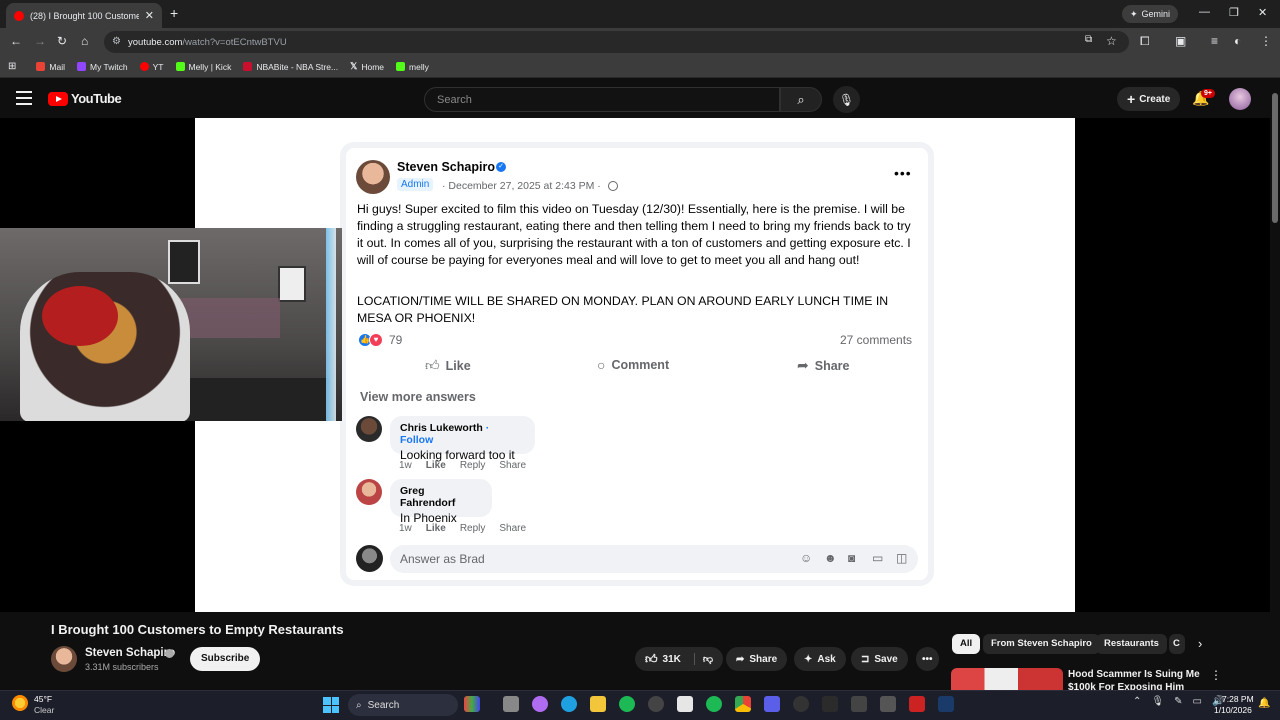  What do you see at coordinates (174, 13) in the screenshot?
I see `new-tab-icon: +` at bounding box center [174, 13].